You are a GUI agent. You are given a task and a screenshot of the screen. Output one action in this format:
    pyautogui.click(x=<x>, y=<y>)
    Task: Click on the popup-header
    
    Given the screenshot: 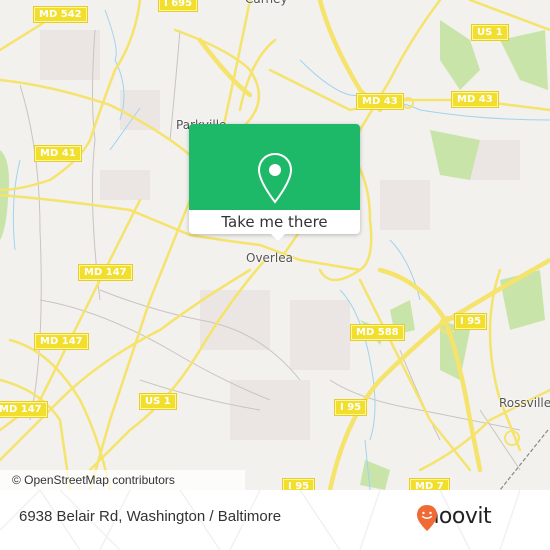 What is the action you would take?
    pyautogui.click(x=274, y=167)
    